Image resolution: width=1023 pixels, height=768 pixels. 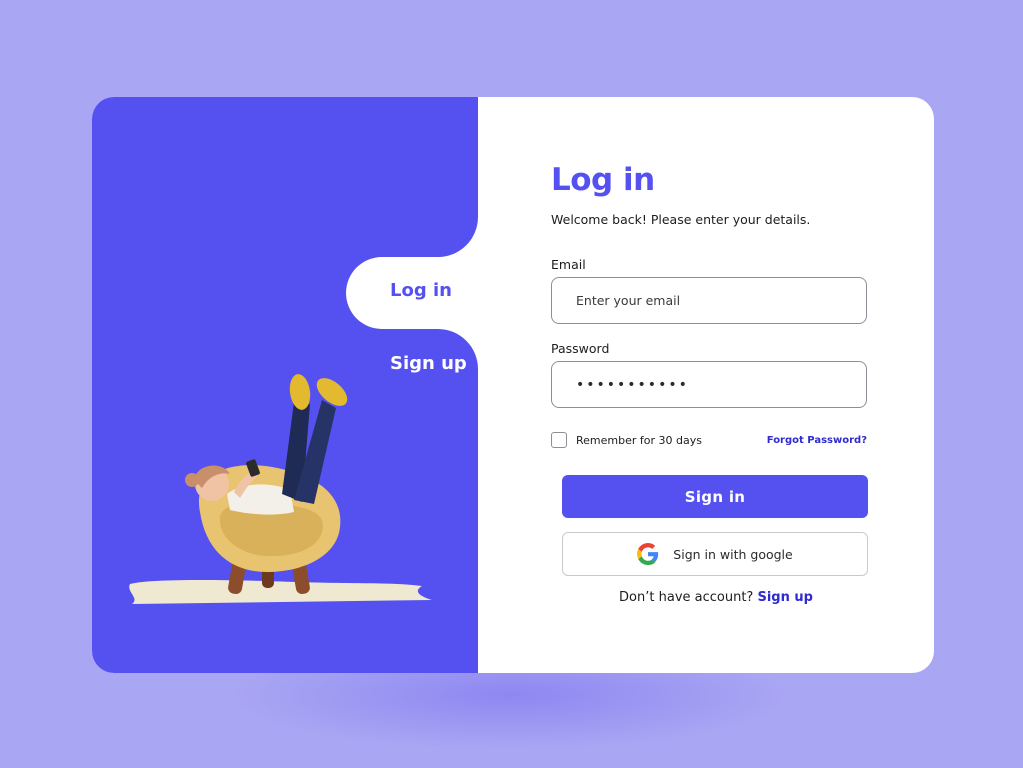 I want to click on remember-label: Remember for 30 days, so click(x=639, y=440).